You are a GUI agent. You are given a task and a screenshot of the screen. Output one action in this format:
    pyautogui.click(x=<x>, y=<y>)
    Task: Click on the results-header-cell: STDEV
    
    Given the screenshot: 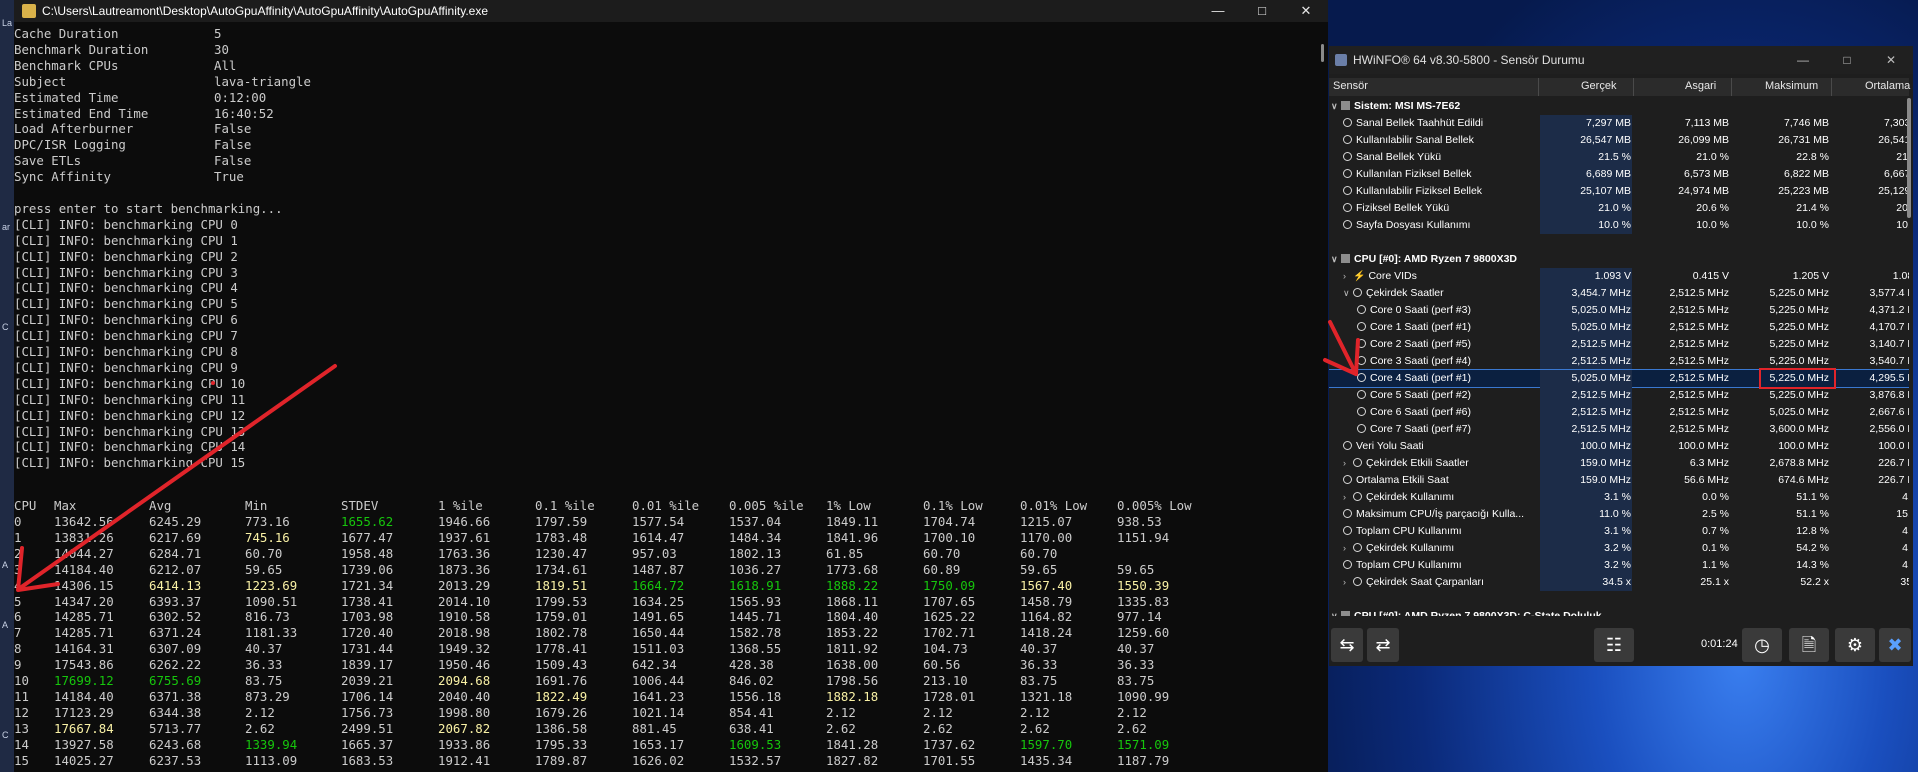 What is the action you would take?
    pyautogui.click(x=360, y=506)
    